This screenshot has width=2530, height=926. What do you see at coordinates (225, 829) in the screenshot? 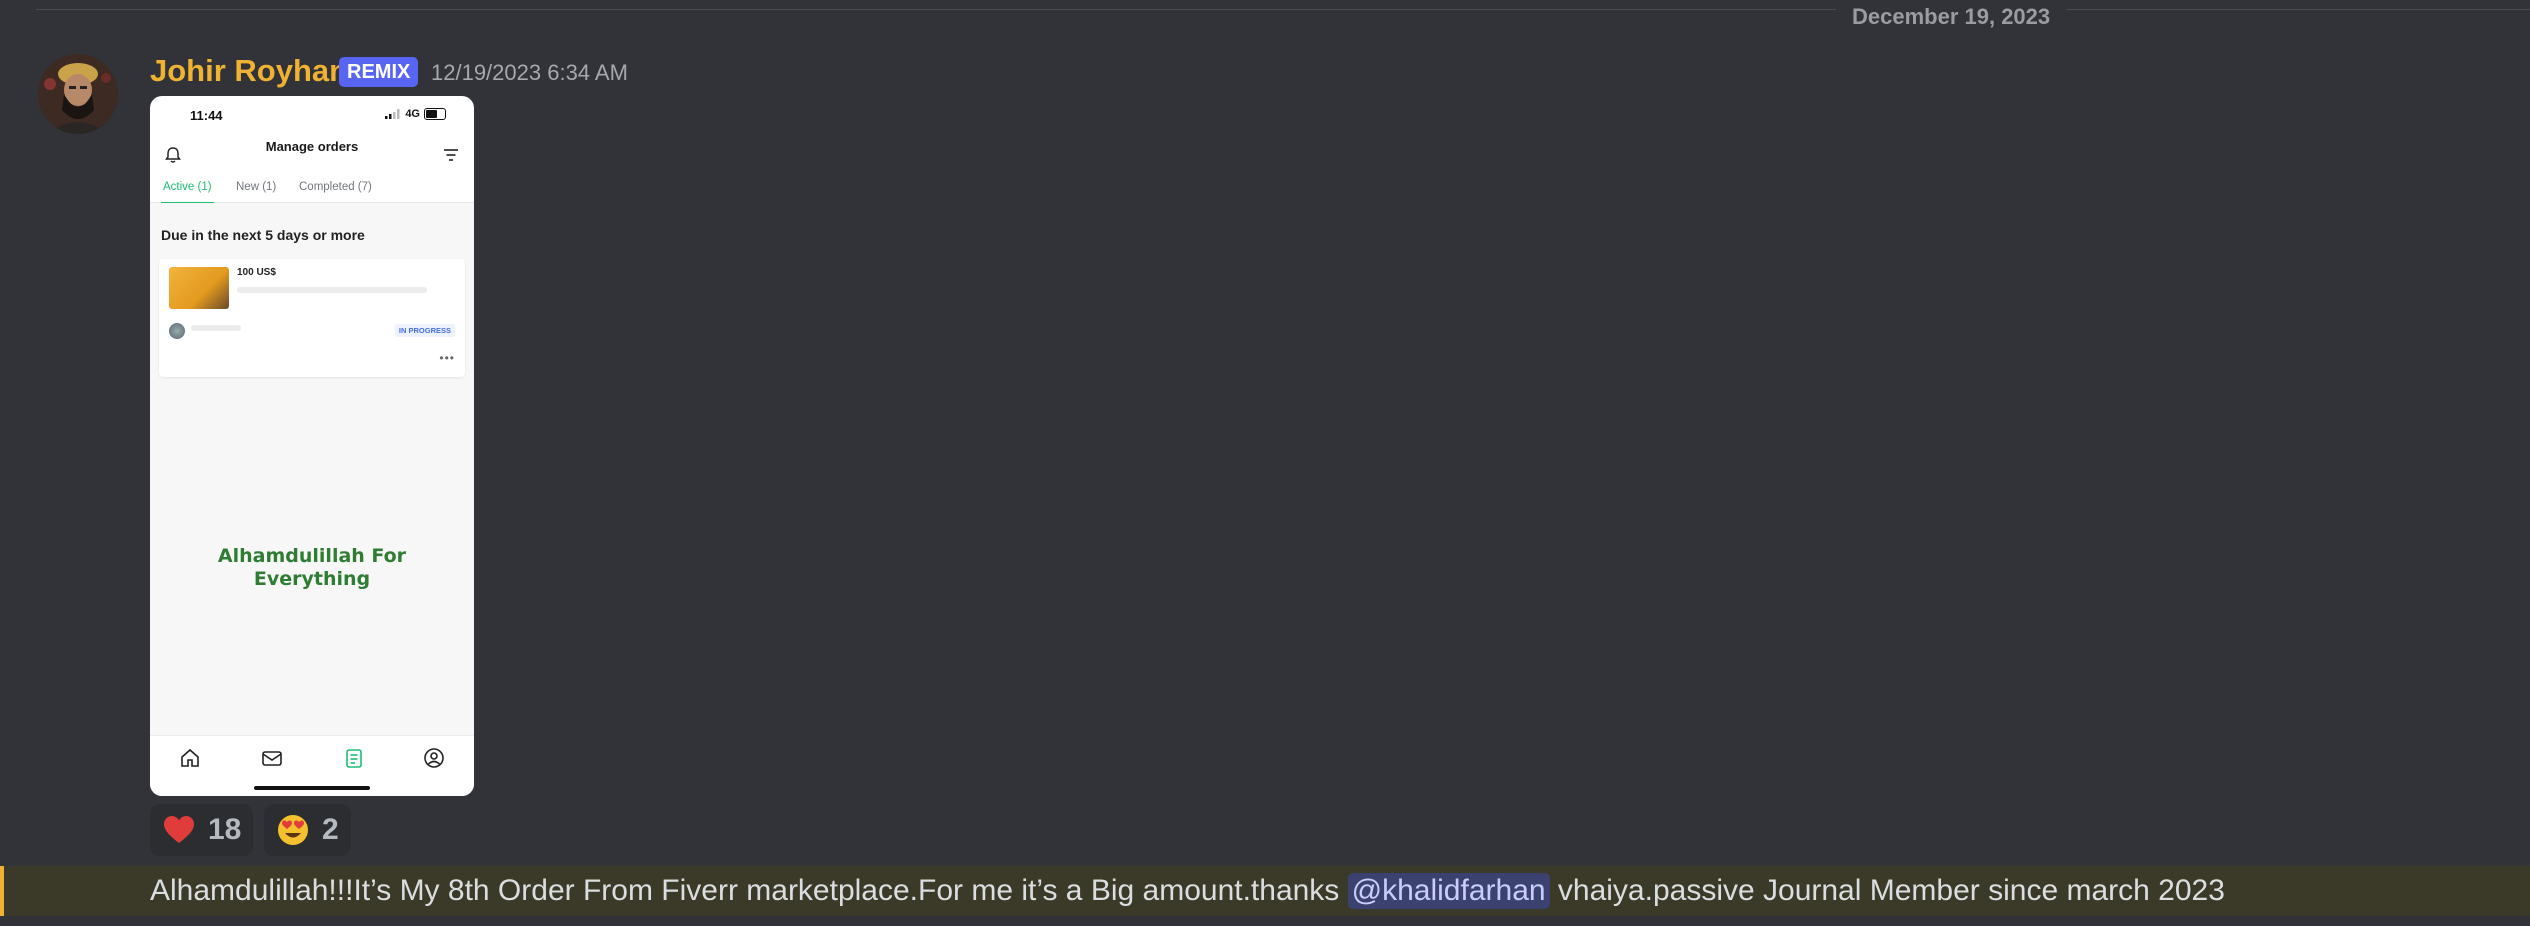
I see `reaction-count: 18` at bounding box center [225, 829].